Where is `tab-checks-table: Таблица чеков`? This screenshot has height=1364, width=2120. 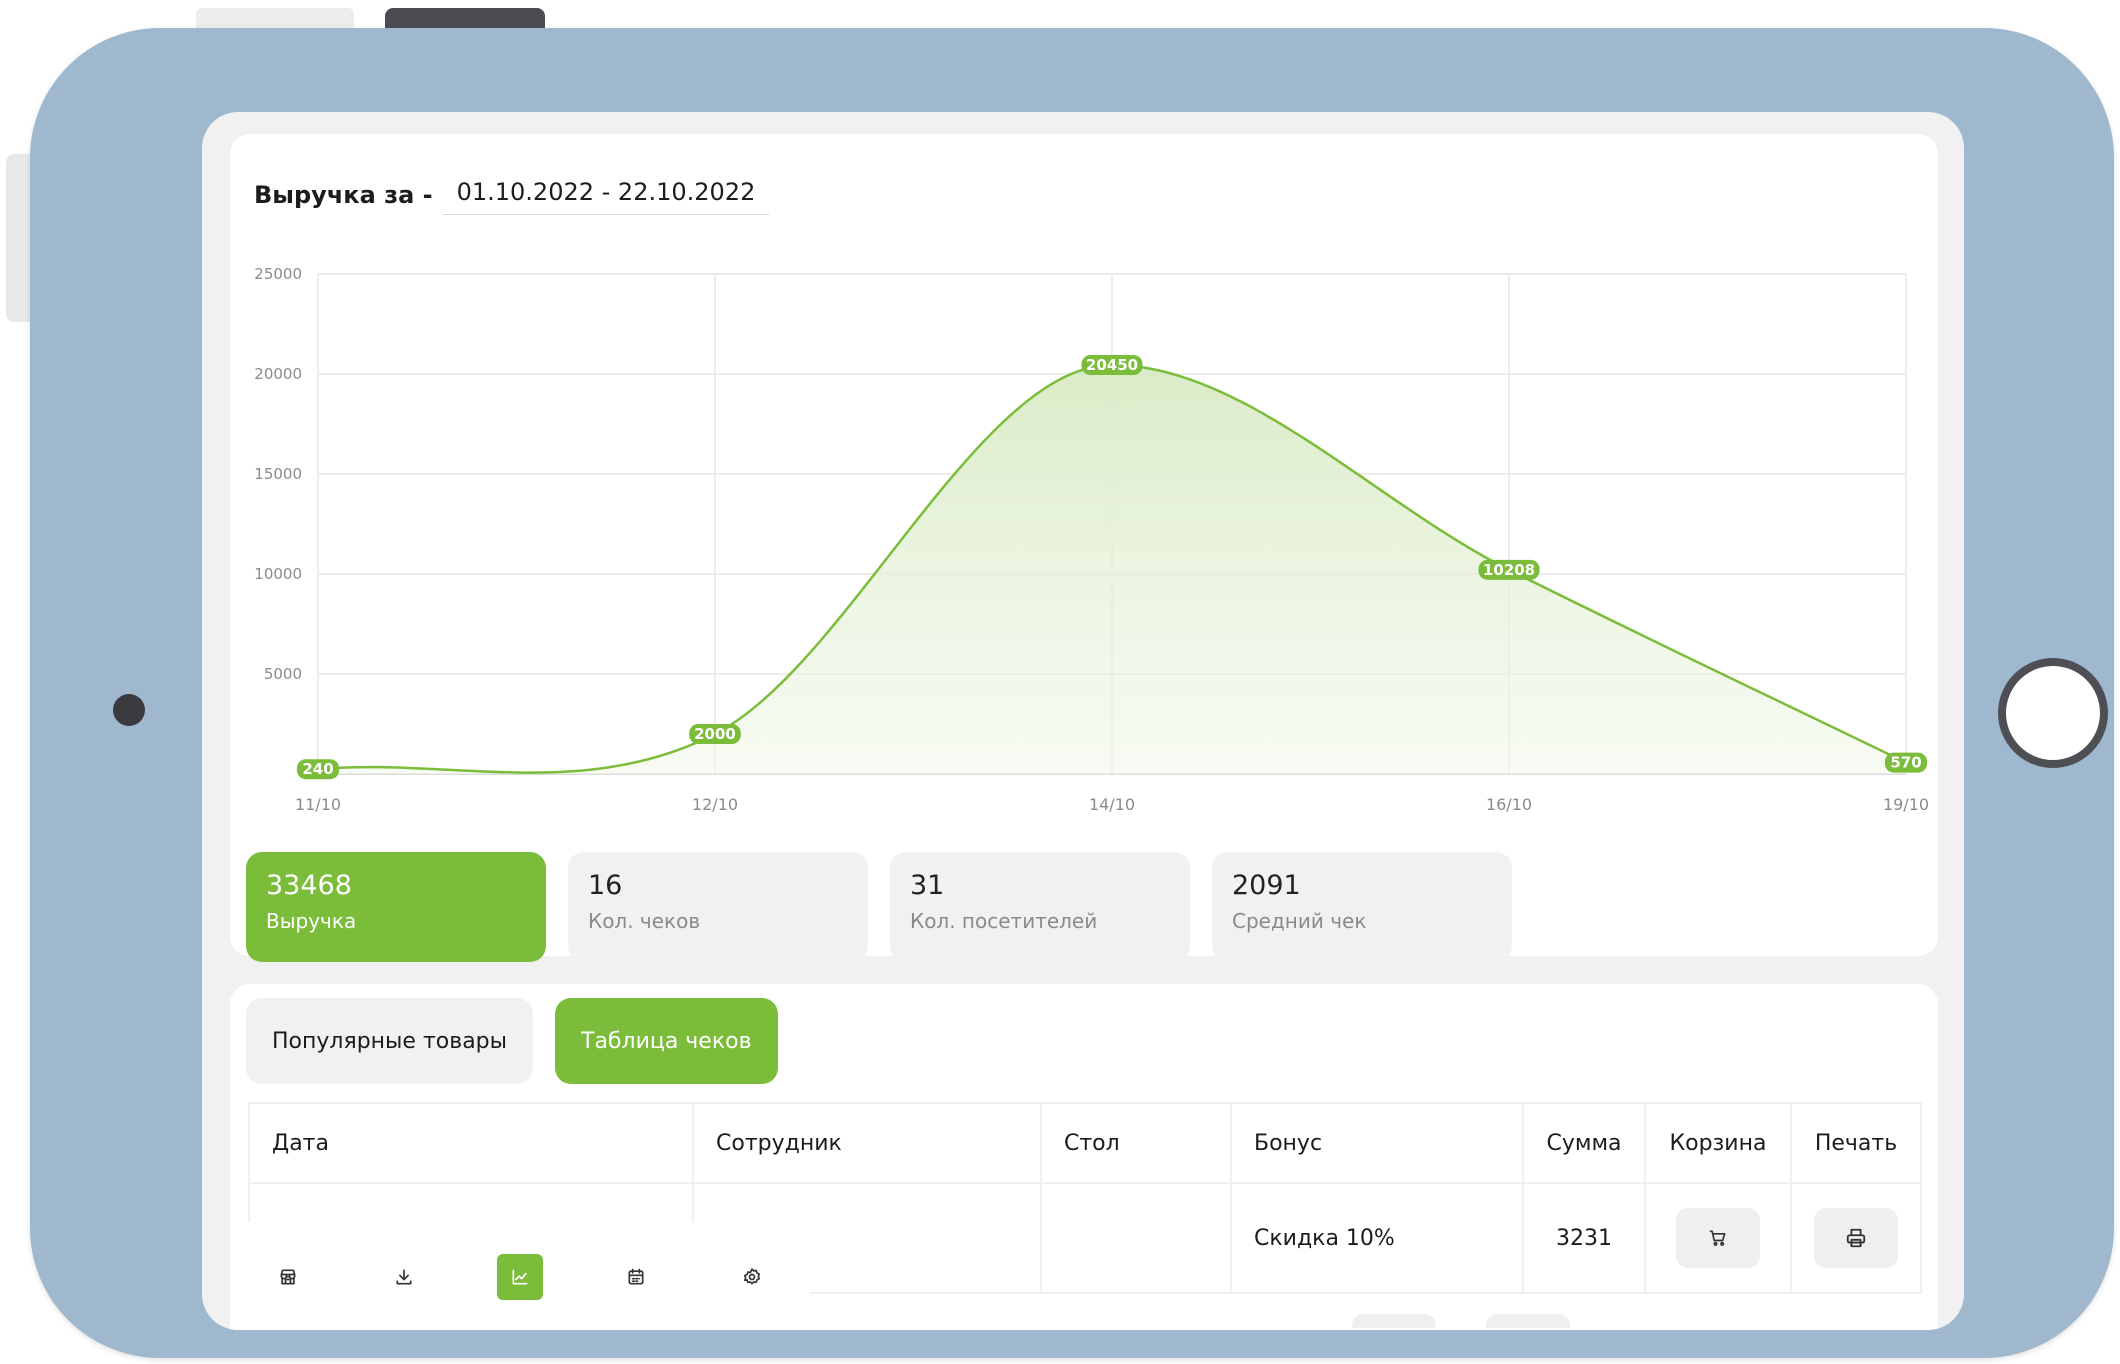 tab-checks-table: Таблица чеков is located at coordinates (666, 1041).